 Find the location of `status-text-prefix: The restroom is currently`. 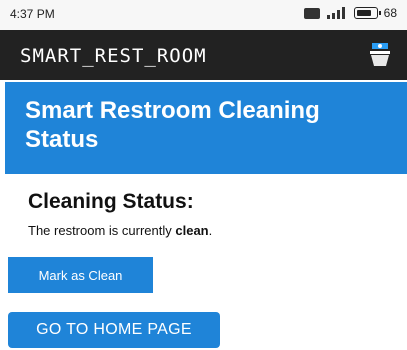

status-text-prefix: The restroom is currently is located at coordinates (102, 230).